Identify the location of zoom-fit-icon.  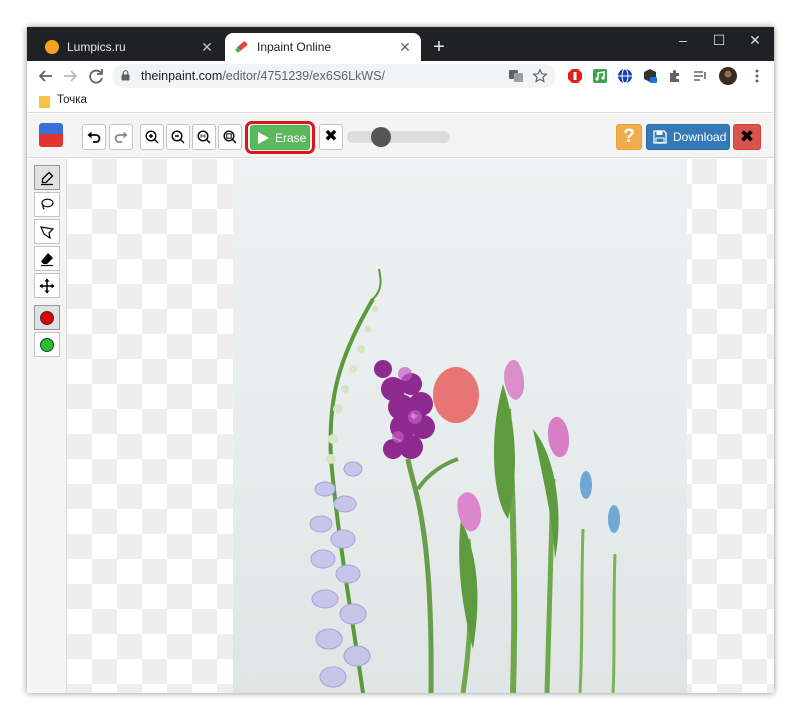
(230, 137).